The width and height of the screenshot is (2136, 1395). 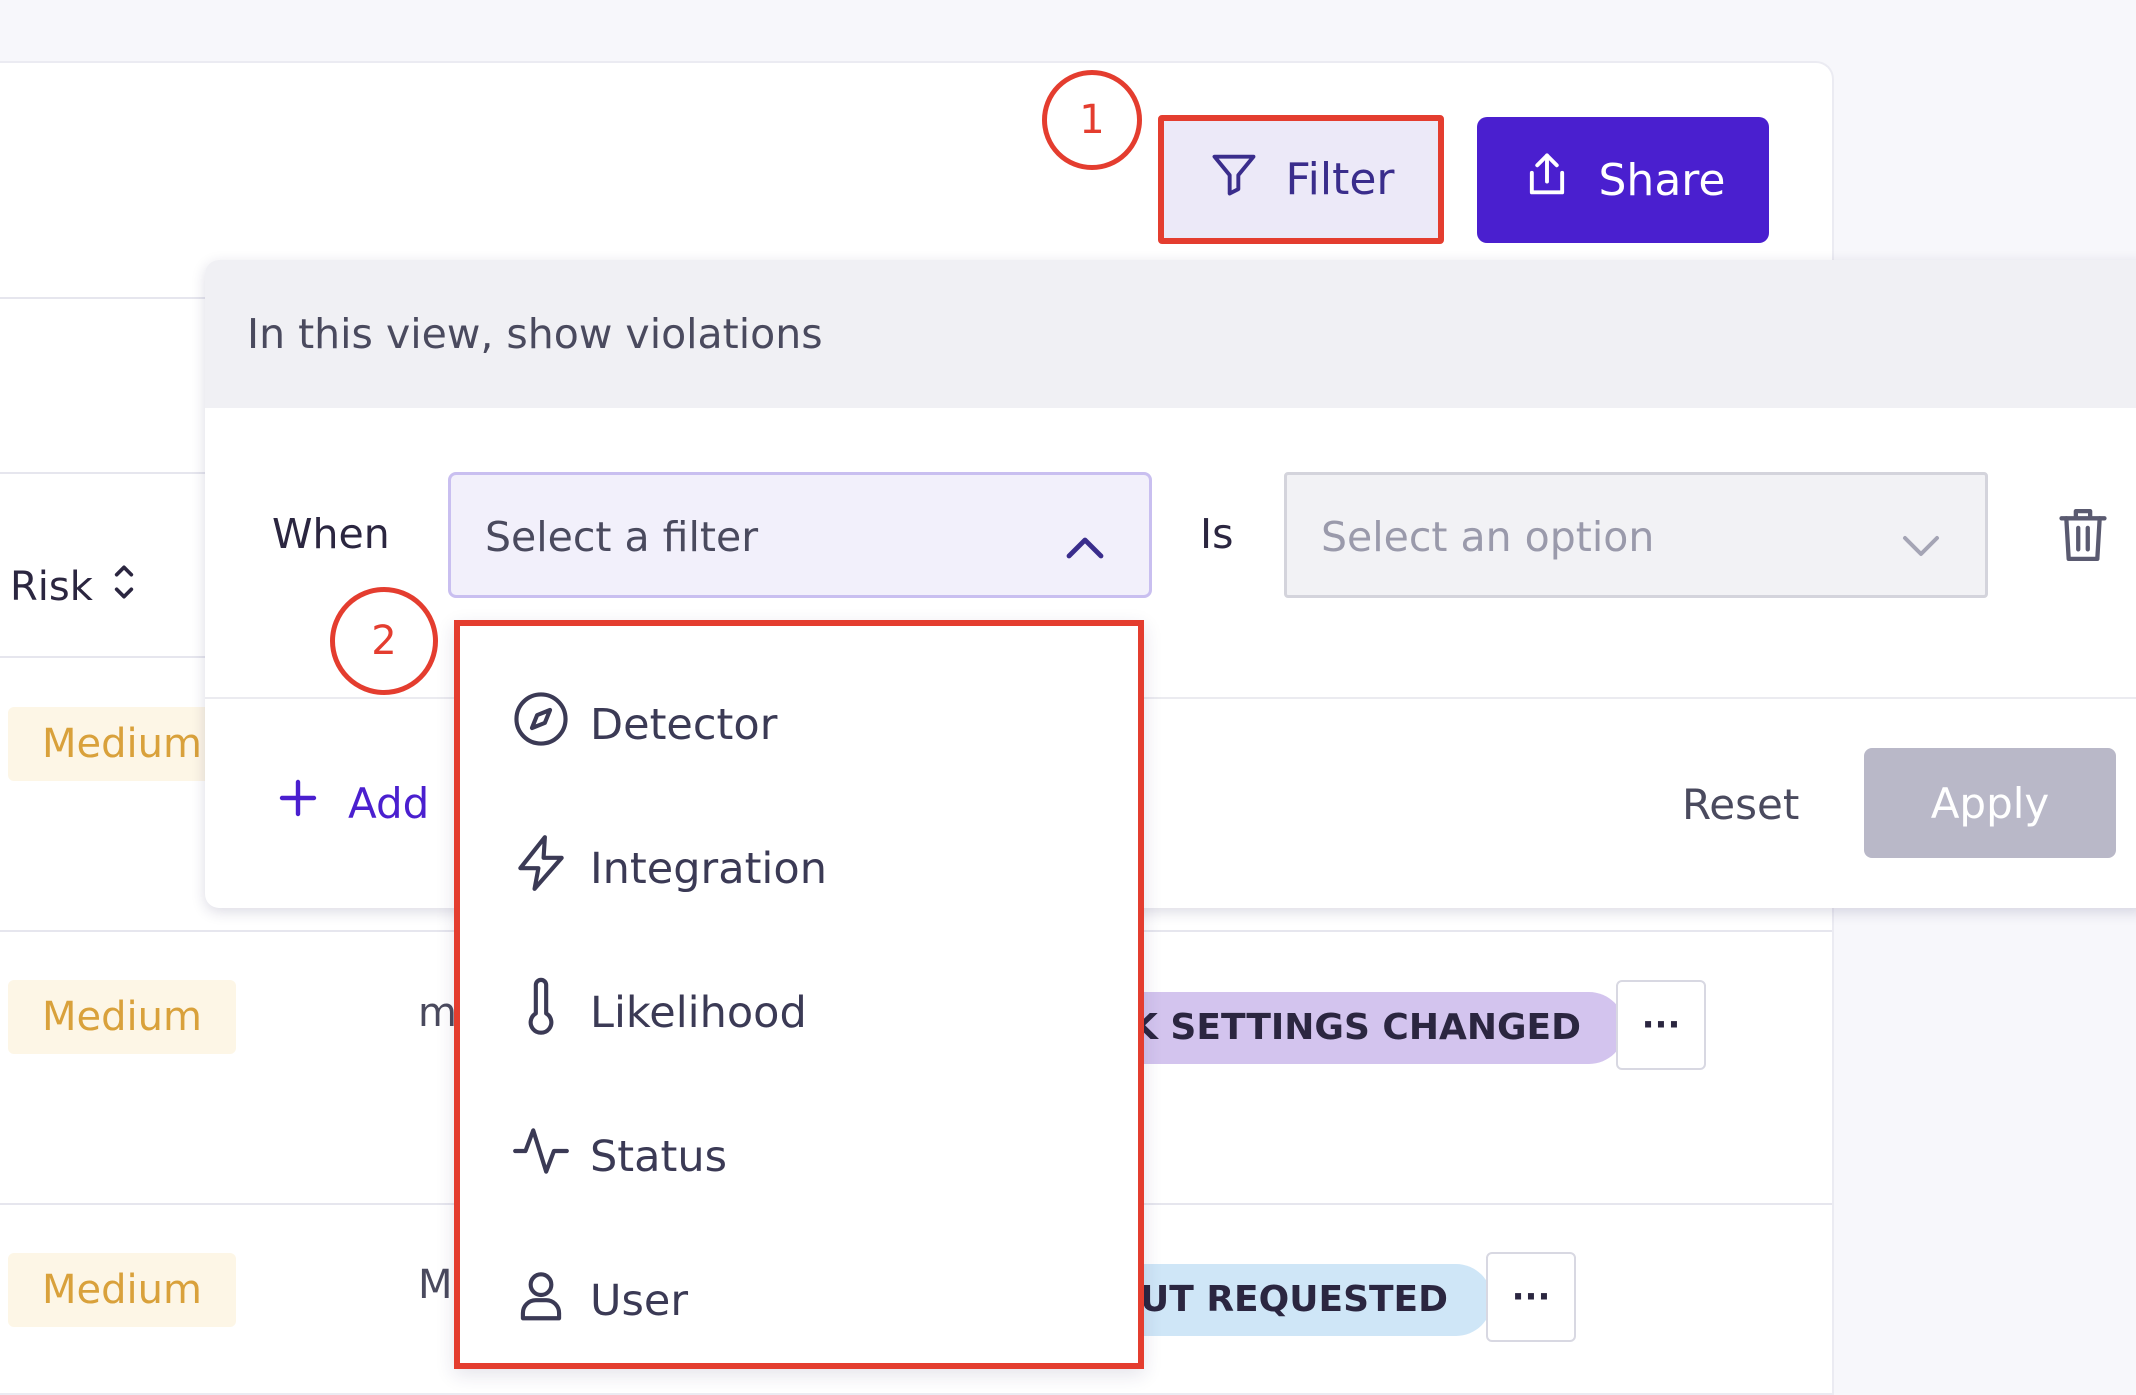 I want to click on dropdown-item-label: Detector, so click(x=684, y=724).